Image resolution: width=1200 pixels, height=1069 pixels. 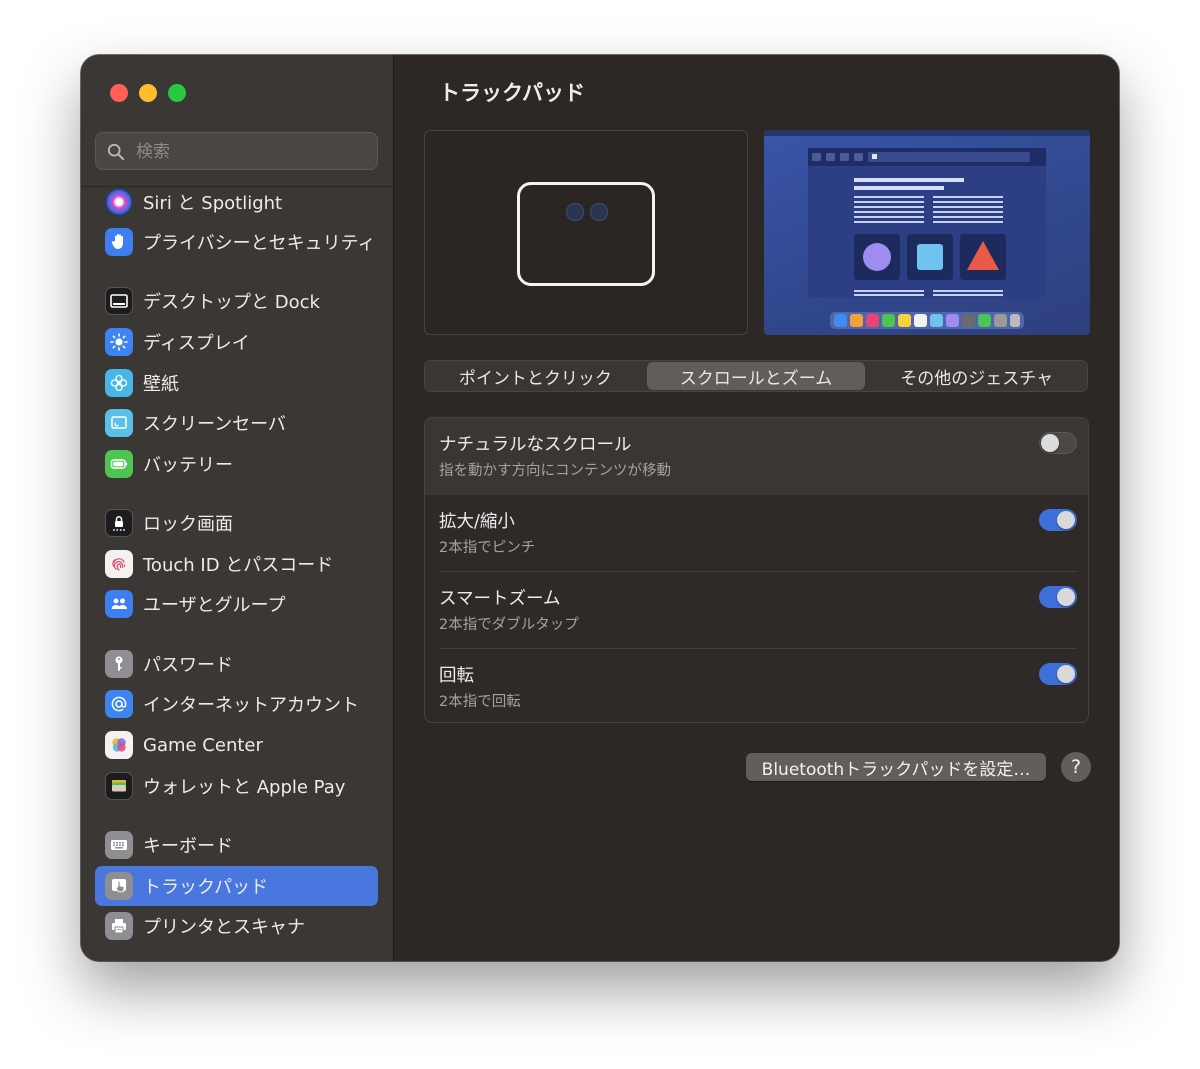 What do you see at coordinates (756, 610) in the screenshot?
I see `setting-row-smart-zoom: スマートズーム 2本指でダブルタップ` at bounding box center [756, 610].